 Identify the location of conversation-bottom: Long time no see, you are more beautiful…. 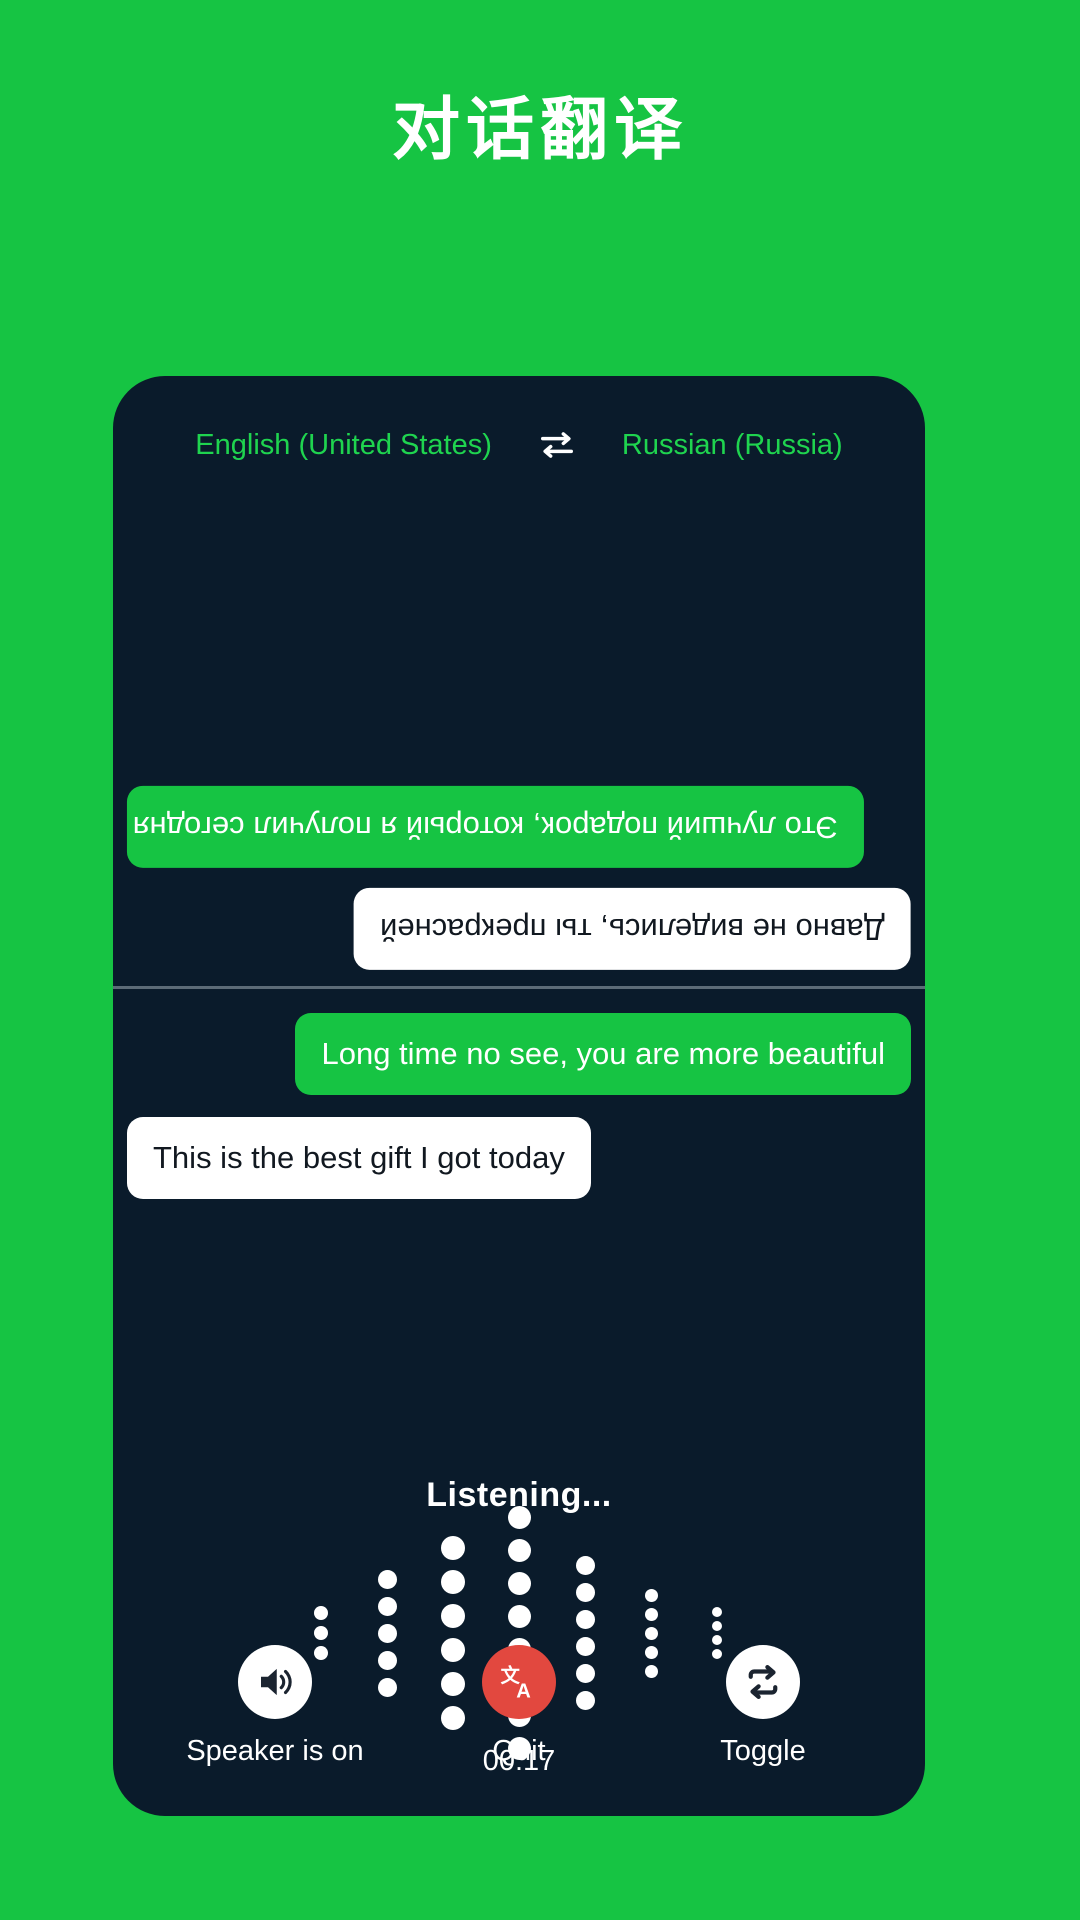
(519, 1094).